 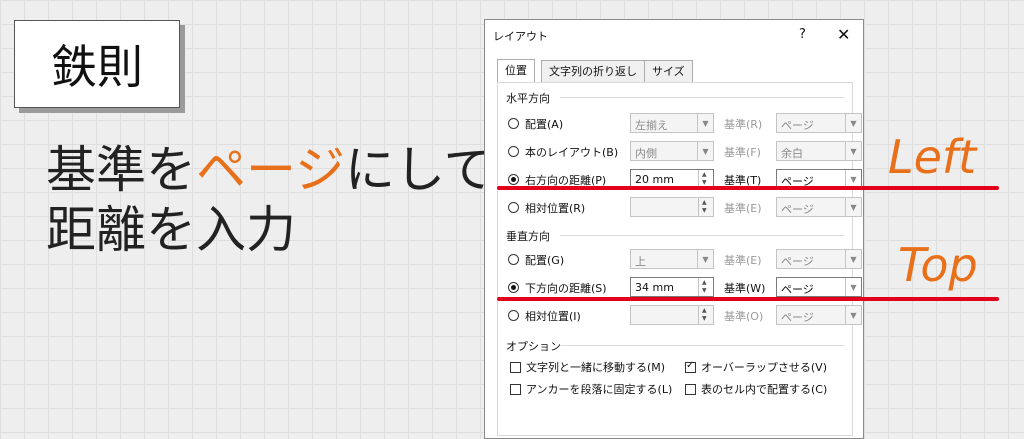 What do you see at coordinates (819, 151) in the screenshot?
I see `h-book-layout-base-select: 余白 ▼` at bounding box center [819, 151].